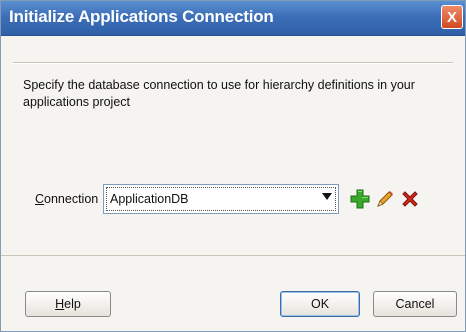  I want to click on connection-label-mnemonic: C, so click(40, 199).